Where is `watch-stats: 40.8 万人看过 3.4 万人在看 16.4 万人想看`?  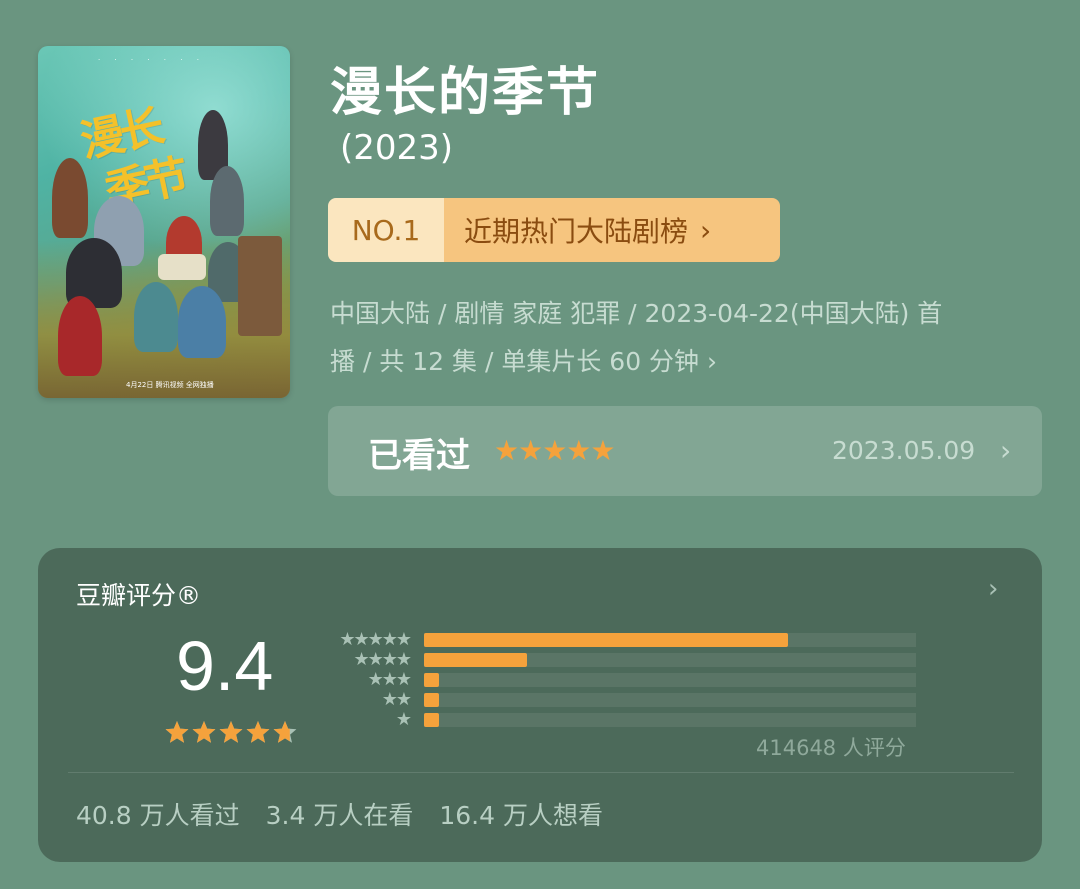
watch-stats: 40.8 万人看过 3.4 万人在看 16.4 万人想看 is located at coordinates (339, 814).